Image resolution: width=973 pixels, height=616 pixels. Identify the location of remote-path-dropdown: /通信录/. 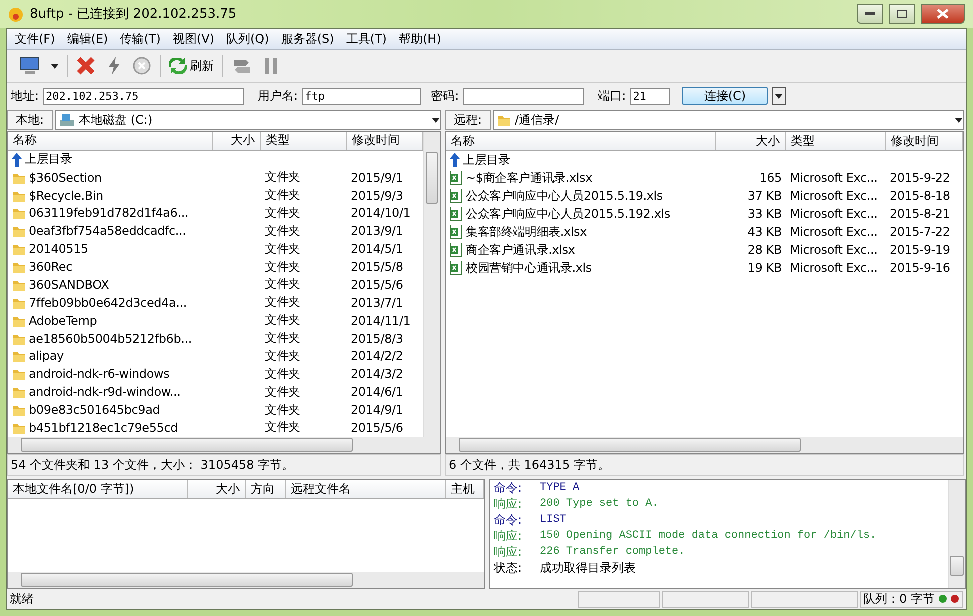
(728, 120).